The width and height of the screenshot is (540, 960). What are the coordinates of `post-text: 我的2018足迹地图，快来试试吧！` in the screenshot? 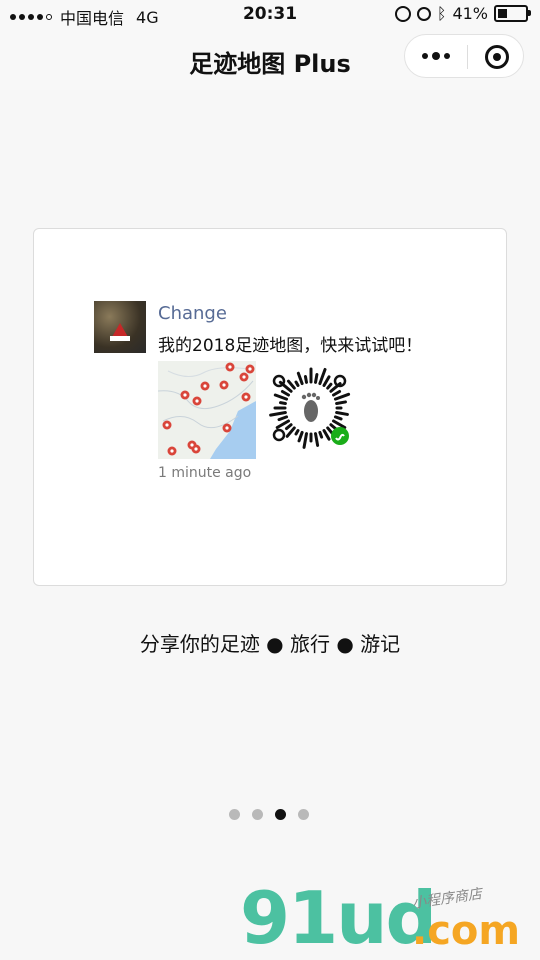 It's located at (290, 346).